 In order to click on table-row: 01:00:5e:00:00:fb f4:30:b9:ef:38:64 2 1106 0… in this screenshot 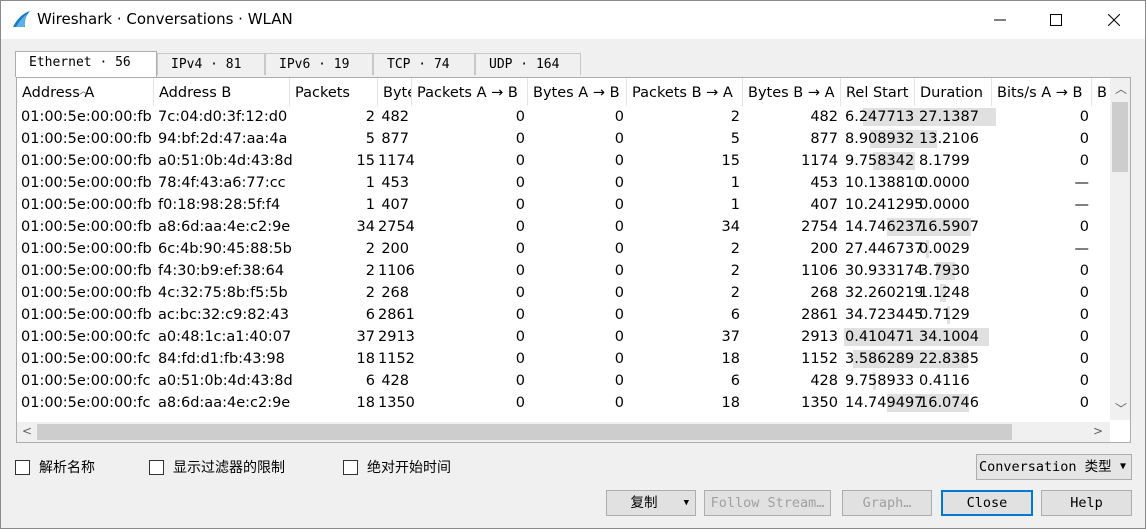, I will do `click(562, 271)`.